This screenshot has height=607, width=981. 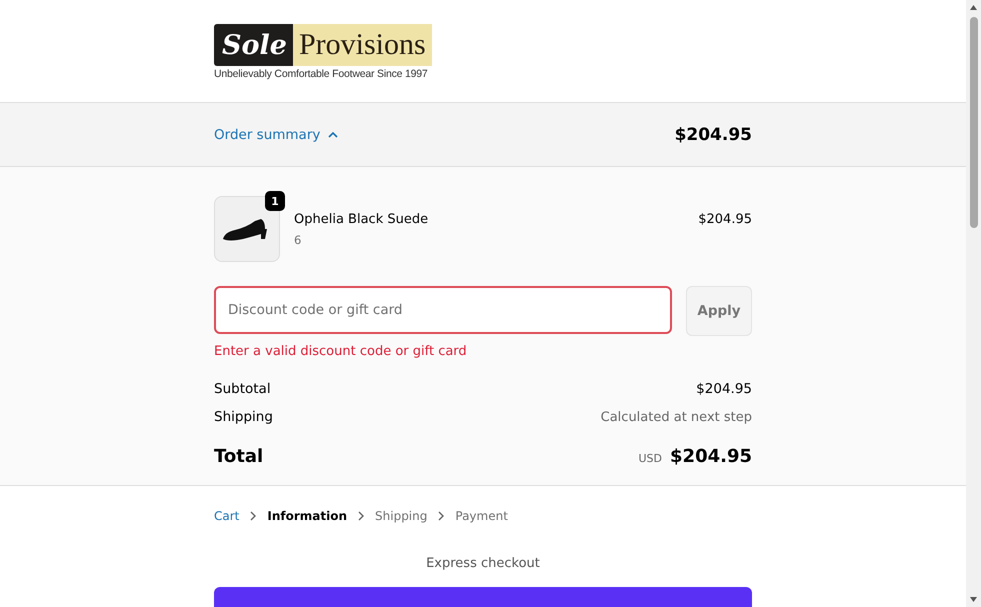 I want to click on breadcrumb-link: Cart, so click(x=227, y=516).